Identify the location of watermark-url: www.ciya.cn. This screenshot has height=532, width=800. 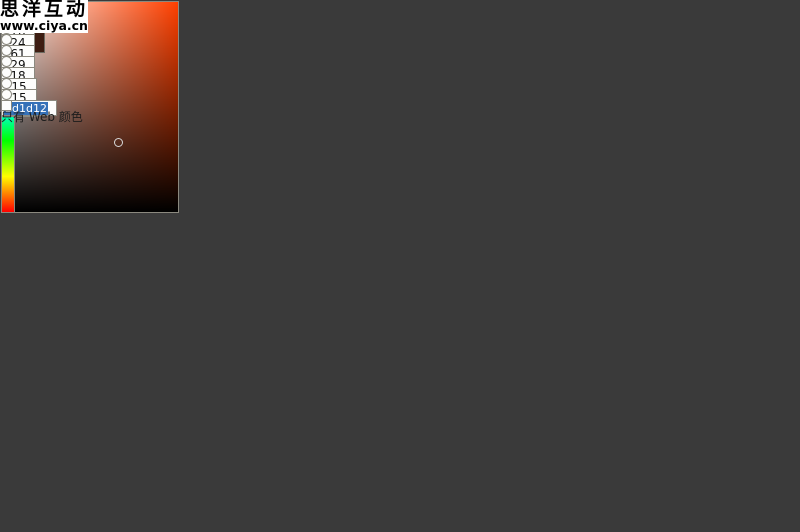
(44, 25).